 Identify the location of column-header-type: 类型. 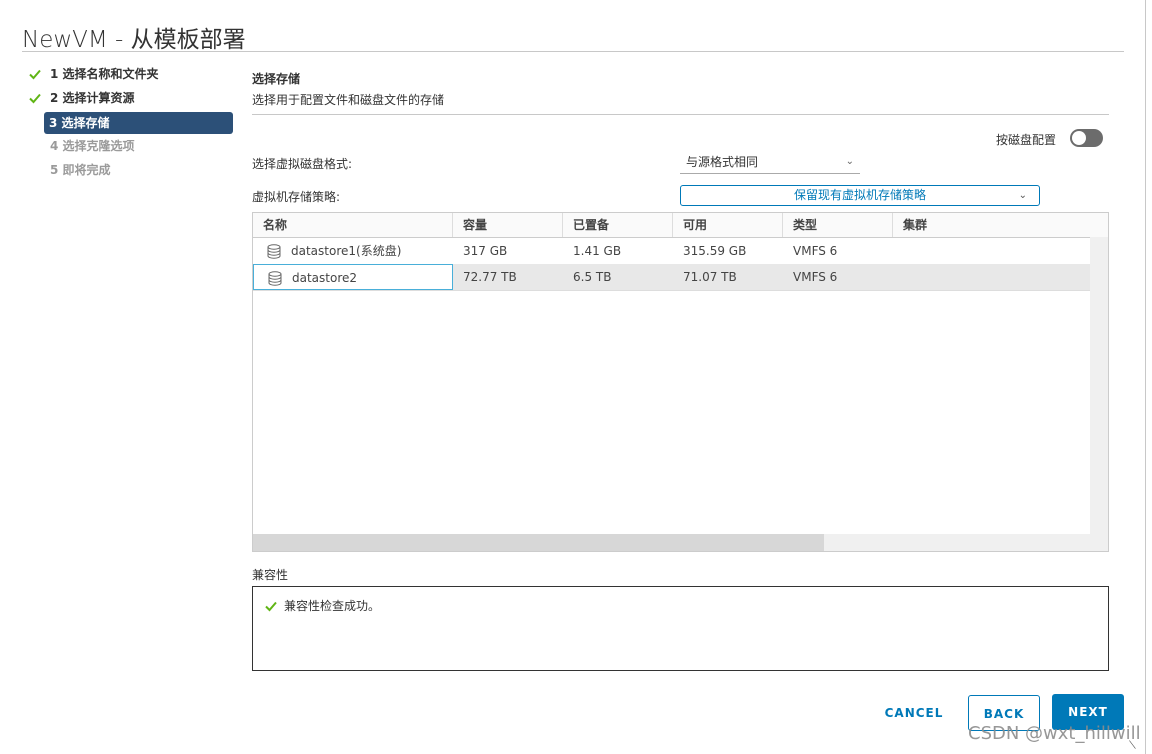
(838, 225).